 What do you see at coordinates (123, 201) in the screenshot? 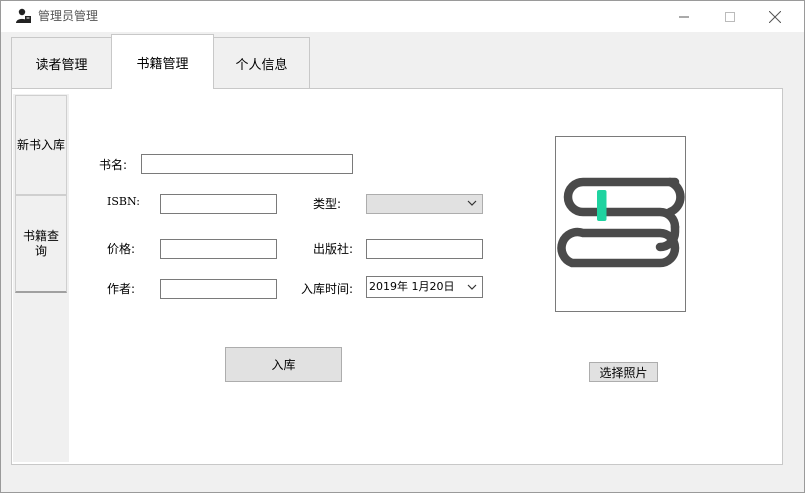
I see `isbn-label: ISBN:` at bounding box center [123, 201].